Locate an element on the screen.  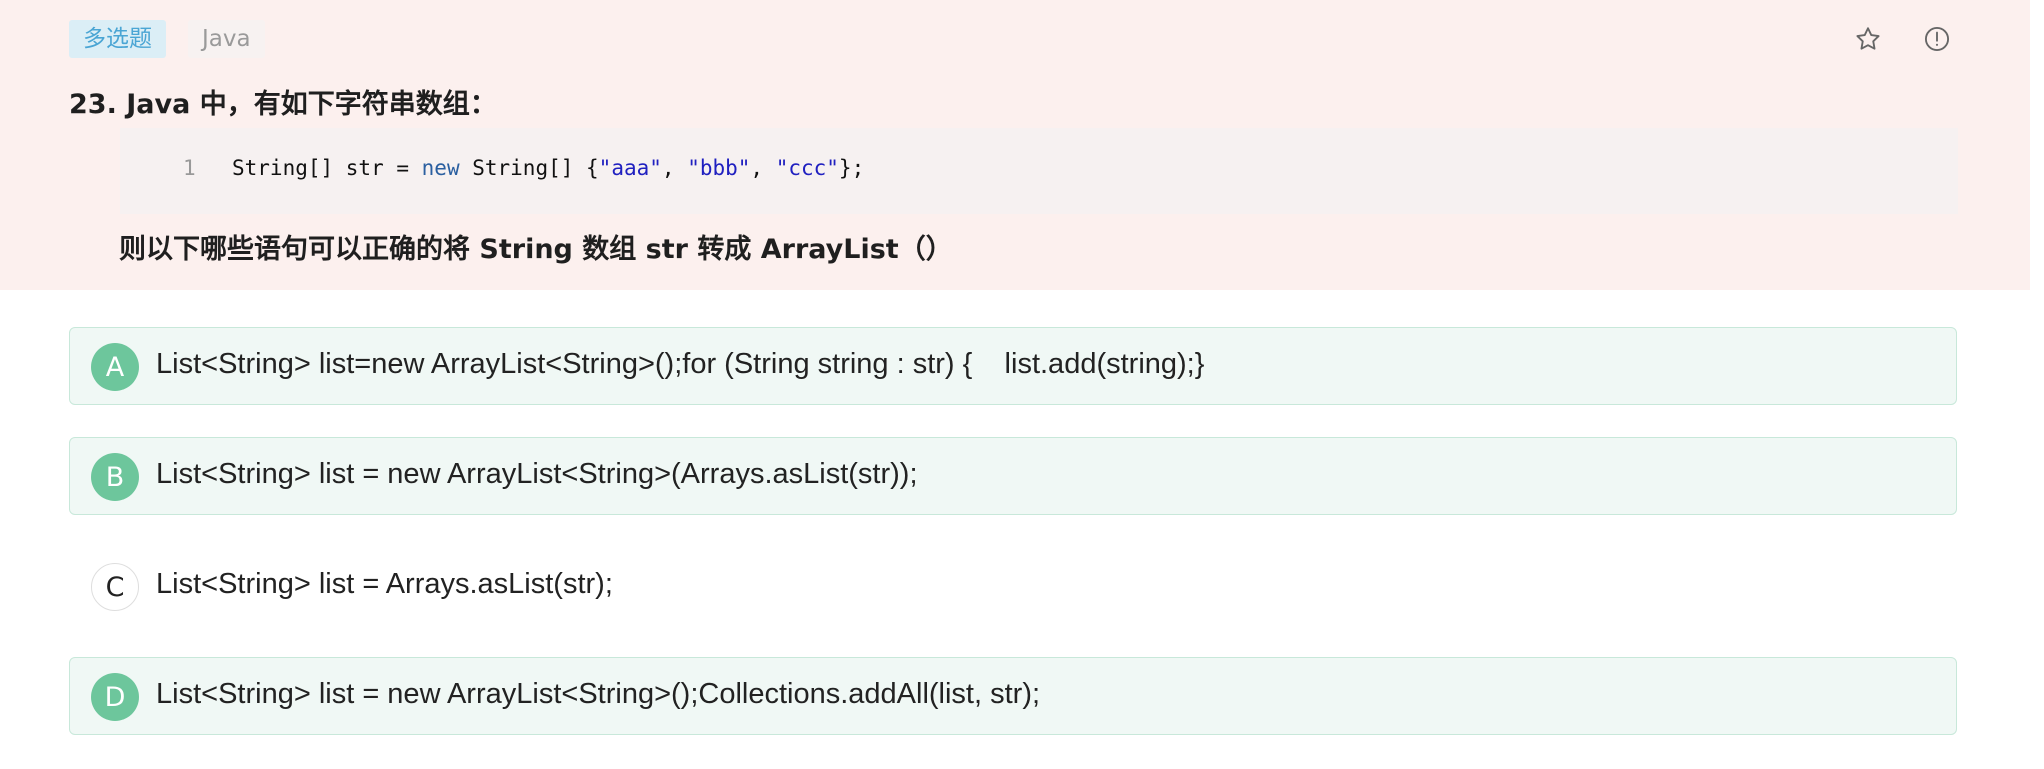
option-letter-badge: C is located at coordinates (115, 587).